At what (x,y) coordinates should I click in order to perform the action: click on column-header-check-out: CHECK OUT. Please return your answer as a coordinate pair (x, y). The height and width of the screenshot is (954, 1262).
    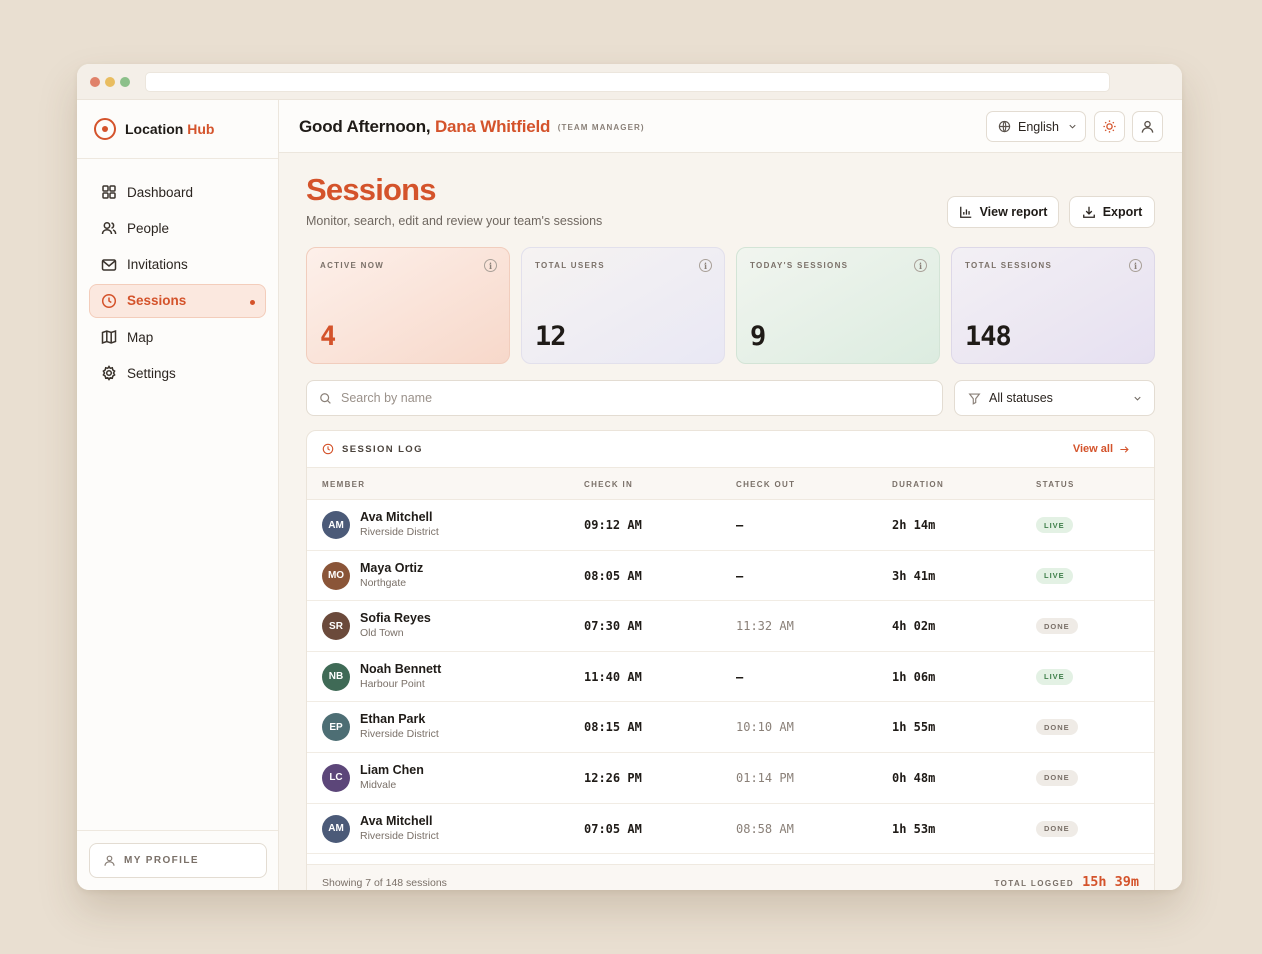
    Looking at the image, I should click on (765, 484).